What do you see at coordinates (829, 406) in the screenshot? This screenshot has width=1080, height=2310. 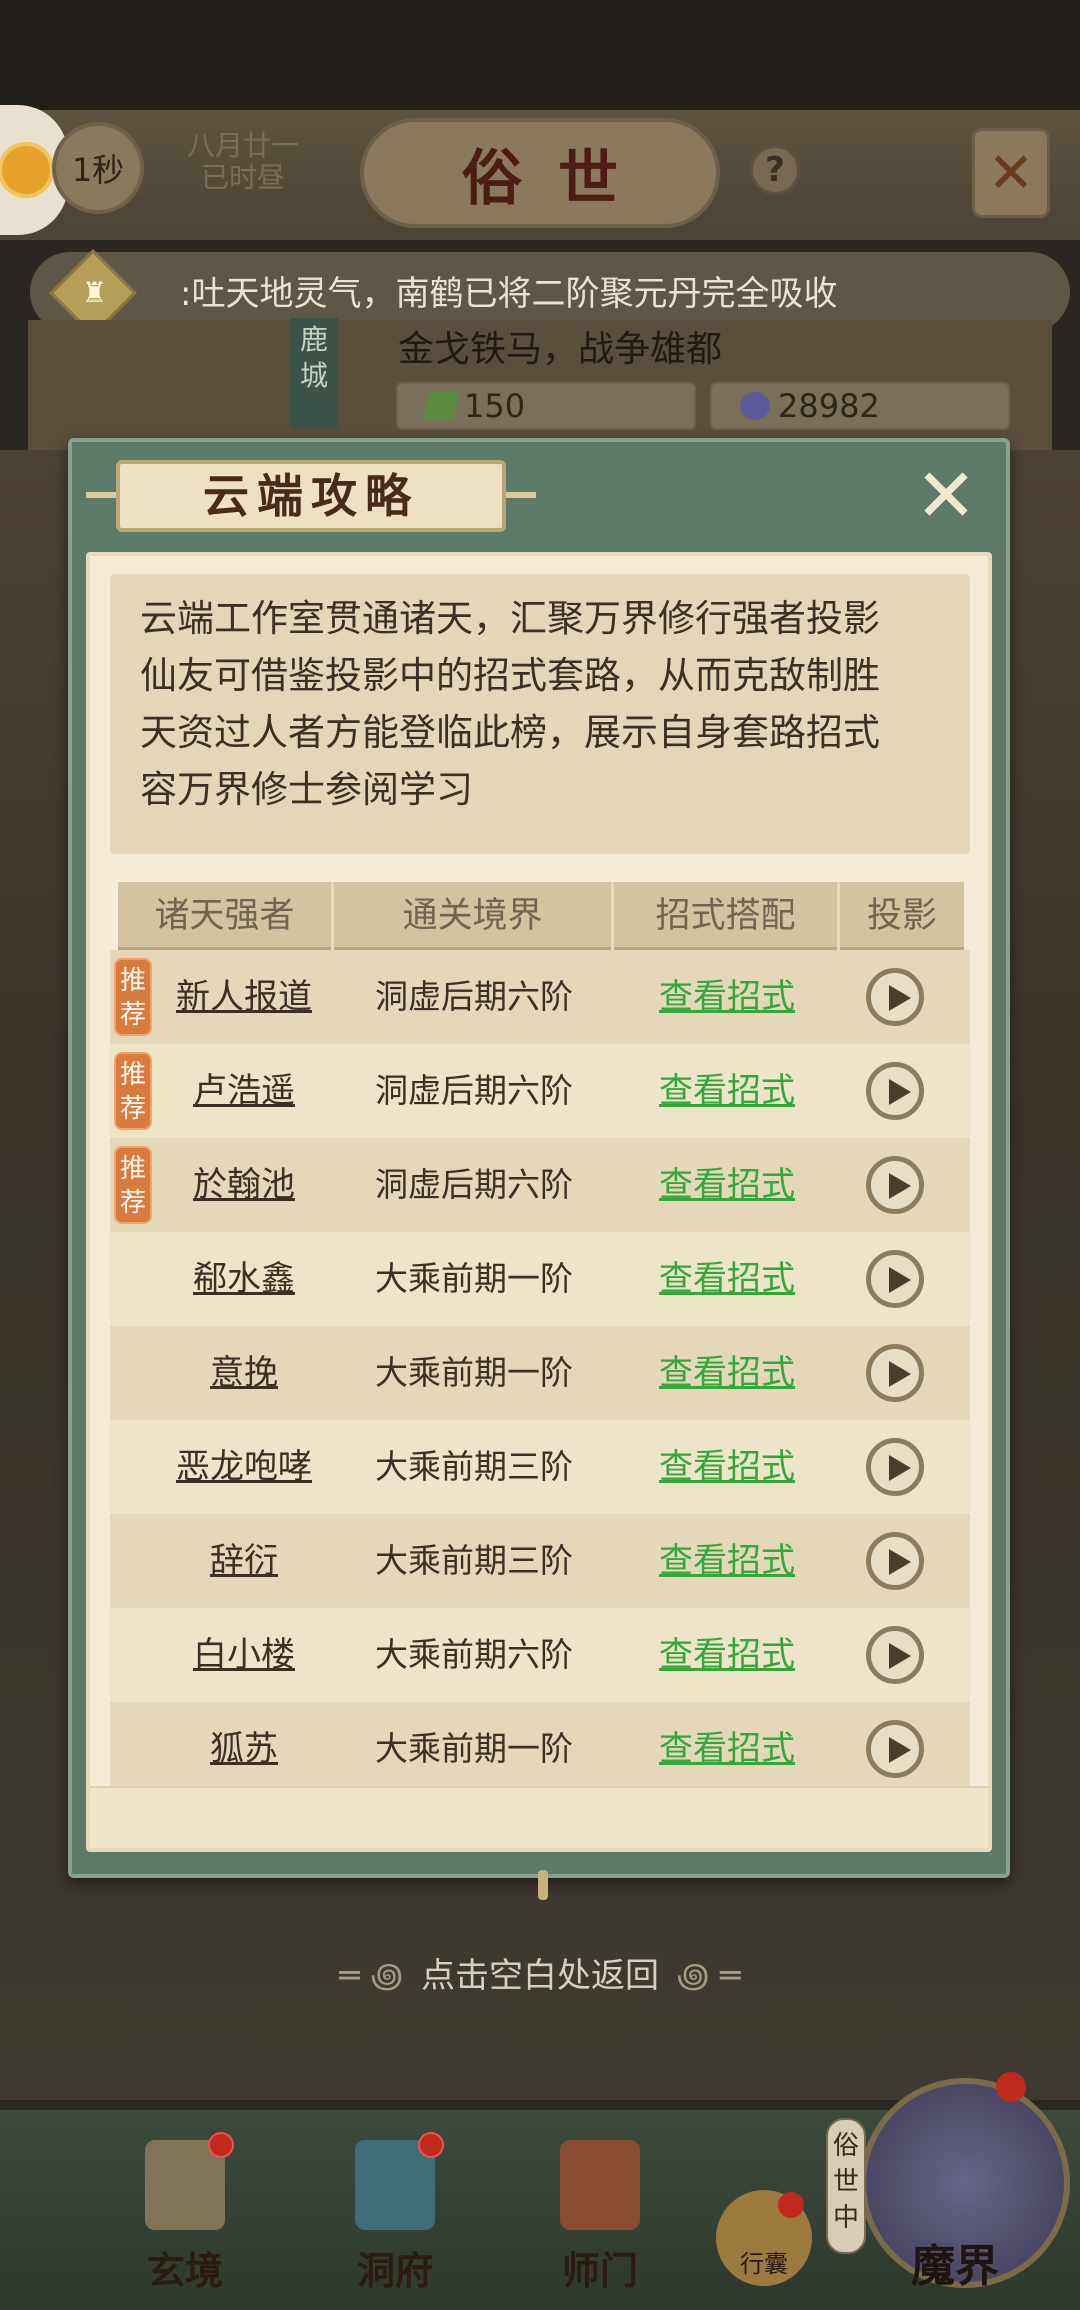 I see `resource-coin-value: 28982` at bounding box center [829, 406].